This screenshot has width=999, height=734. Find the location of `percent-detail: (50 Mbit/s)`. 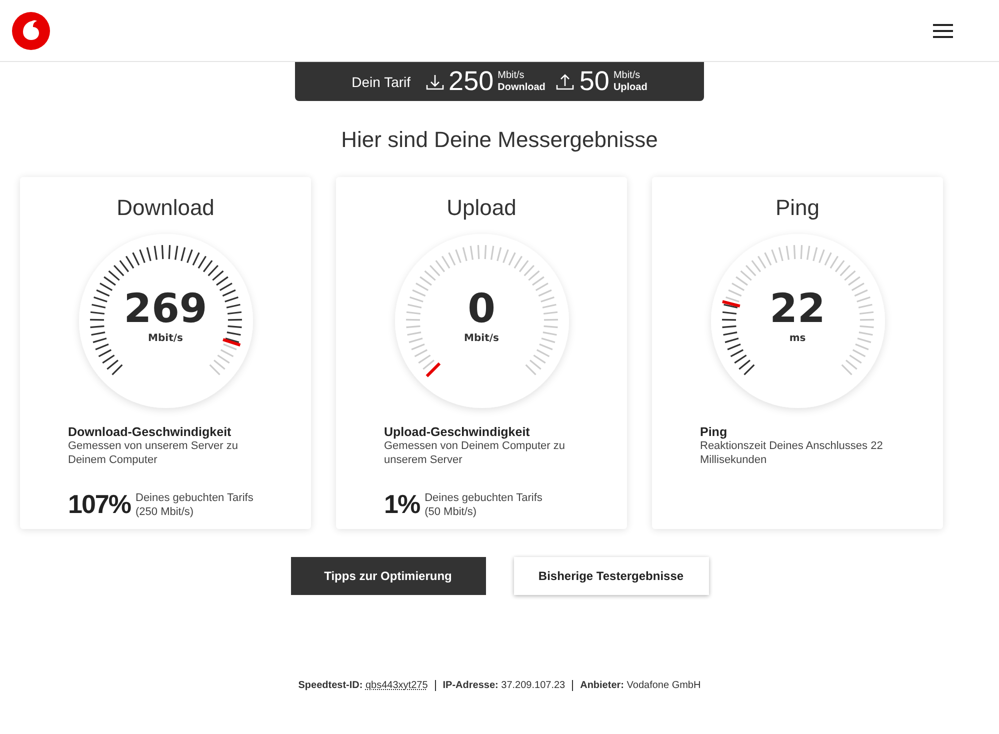

percent-detail: (50 Mbit/s) is located at coordinates (451, 511).